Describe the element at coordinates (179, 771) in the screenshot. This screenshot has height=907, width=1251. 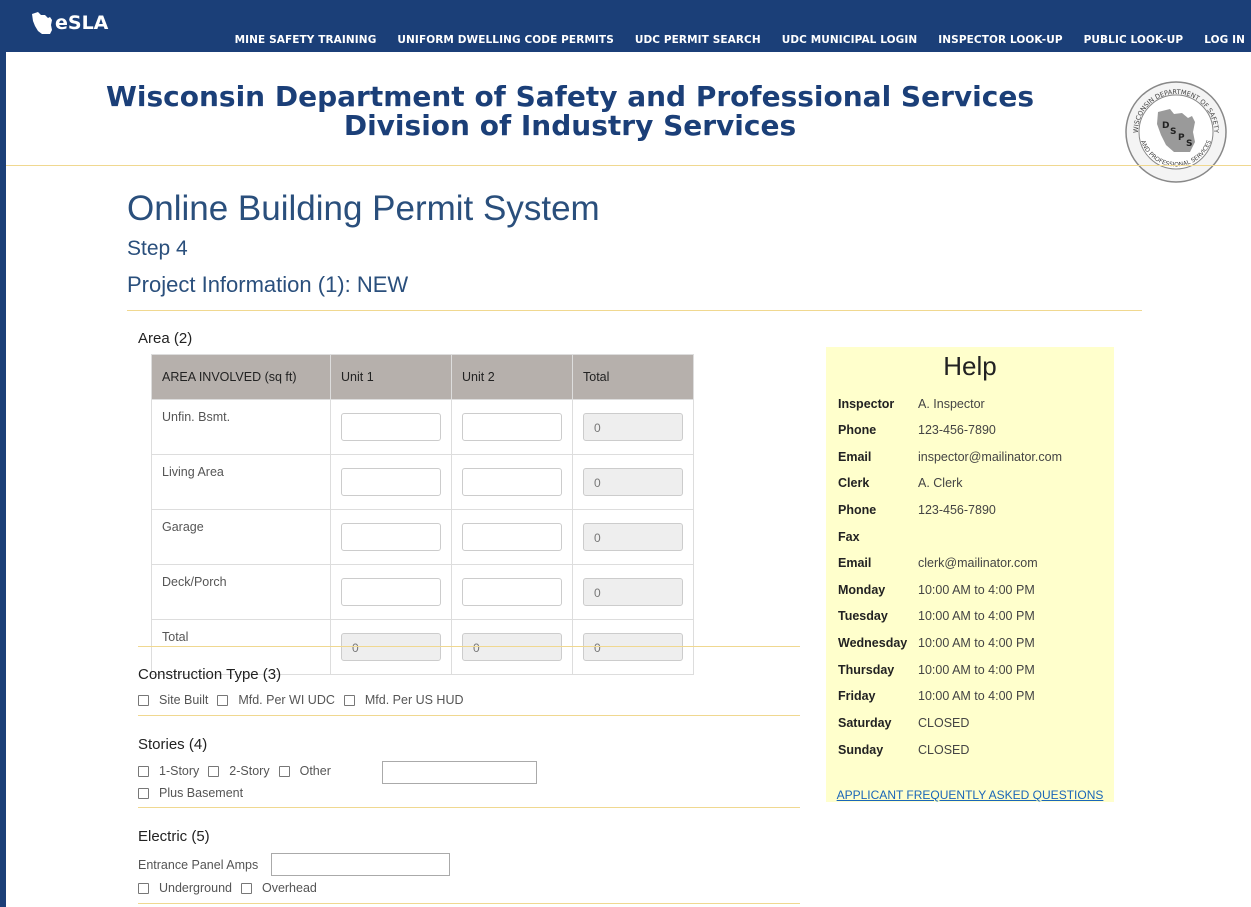
I see `checkbox-label: 1-Story` at that location.